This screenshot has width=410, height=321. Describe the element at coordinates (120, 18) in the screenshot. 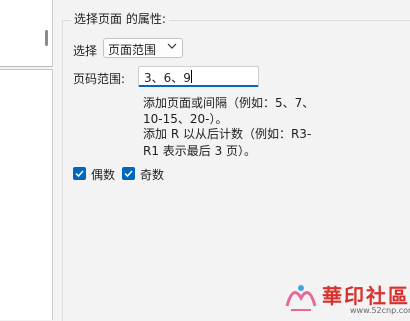

I see `group-title: 选择页面 的属性:` at that location.